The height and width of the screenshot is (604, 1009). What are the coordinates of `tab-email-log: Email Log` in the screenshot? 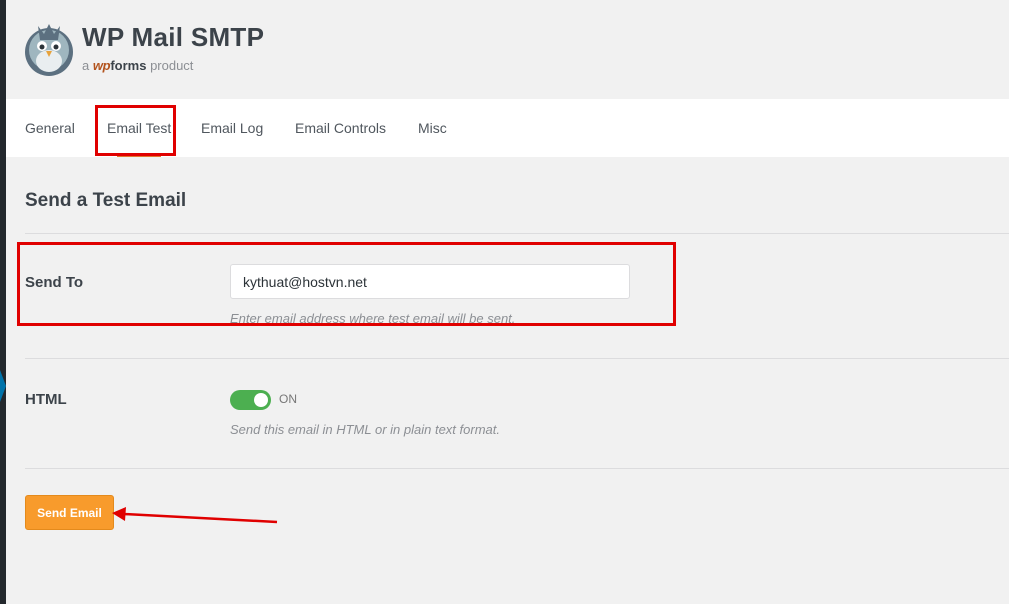 It's located at (232, 128).